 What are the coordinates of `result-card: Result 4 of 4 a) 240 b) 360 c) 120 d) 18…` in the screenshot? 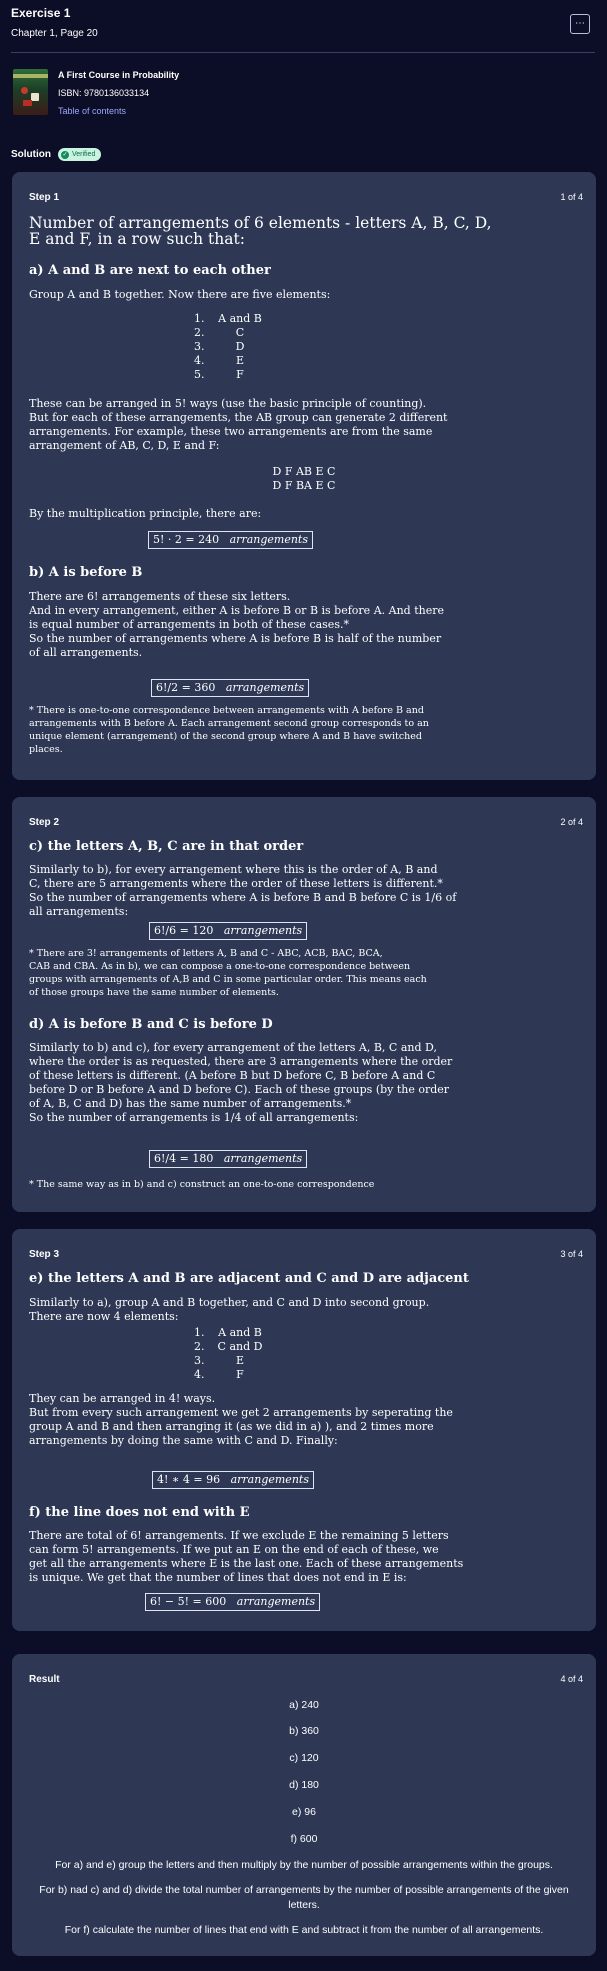 It's located at (304, 1805).